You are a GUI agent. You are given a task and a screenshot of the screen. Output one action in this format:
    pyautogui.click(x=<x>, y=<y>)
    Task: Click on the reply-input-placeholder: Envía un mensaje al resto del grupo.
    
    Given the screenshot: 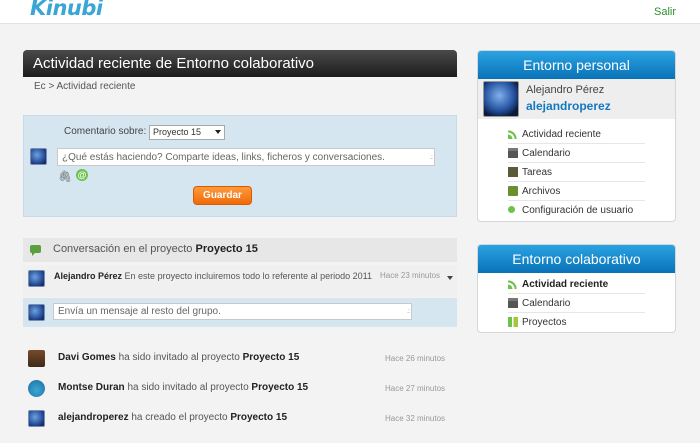 What is the action you would take?
    pyautogui.click(x=139, y=311)
    